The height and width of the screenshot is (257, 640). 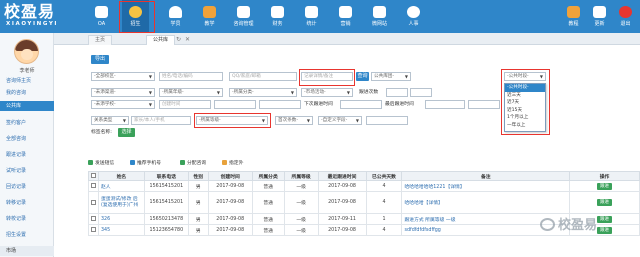 What do you see at coordinates (121, 202) in the screenshot?
I see `row-name: 蛋蛋测试/修改 后(复选使用于)广州` at bounding box center [121, 202].